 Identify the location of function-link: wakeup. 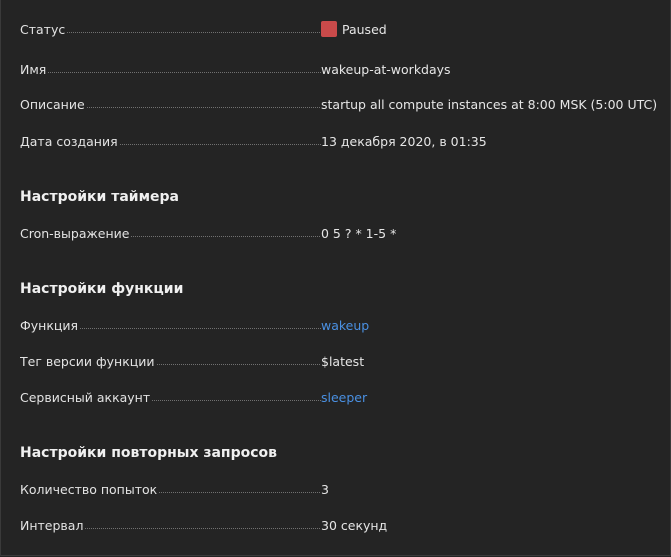
(345, 325).